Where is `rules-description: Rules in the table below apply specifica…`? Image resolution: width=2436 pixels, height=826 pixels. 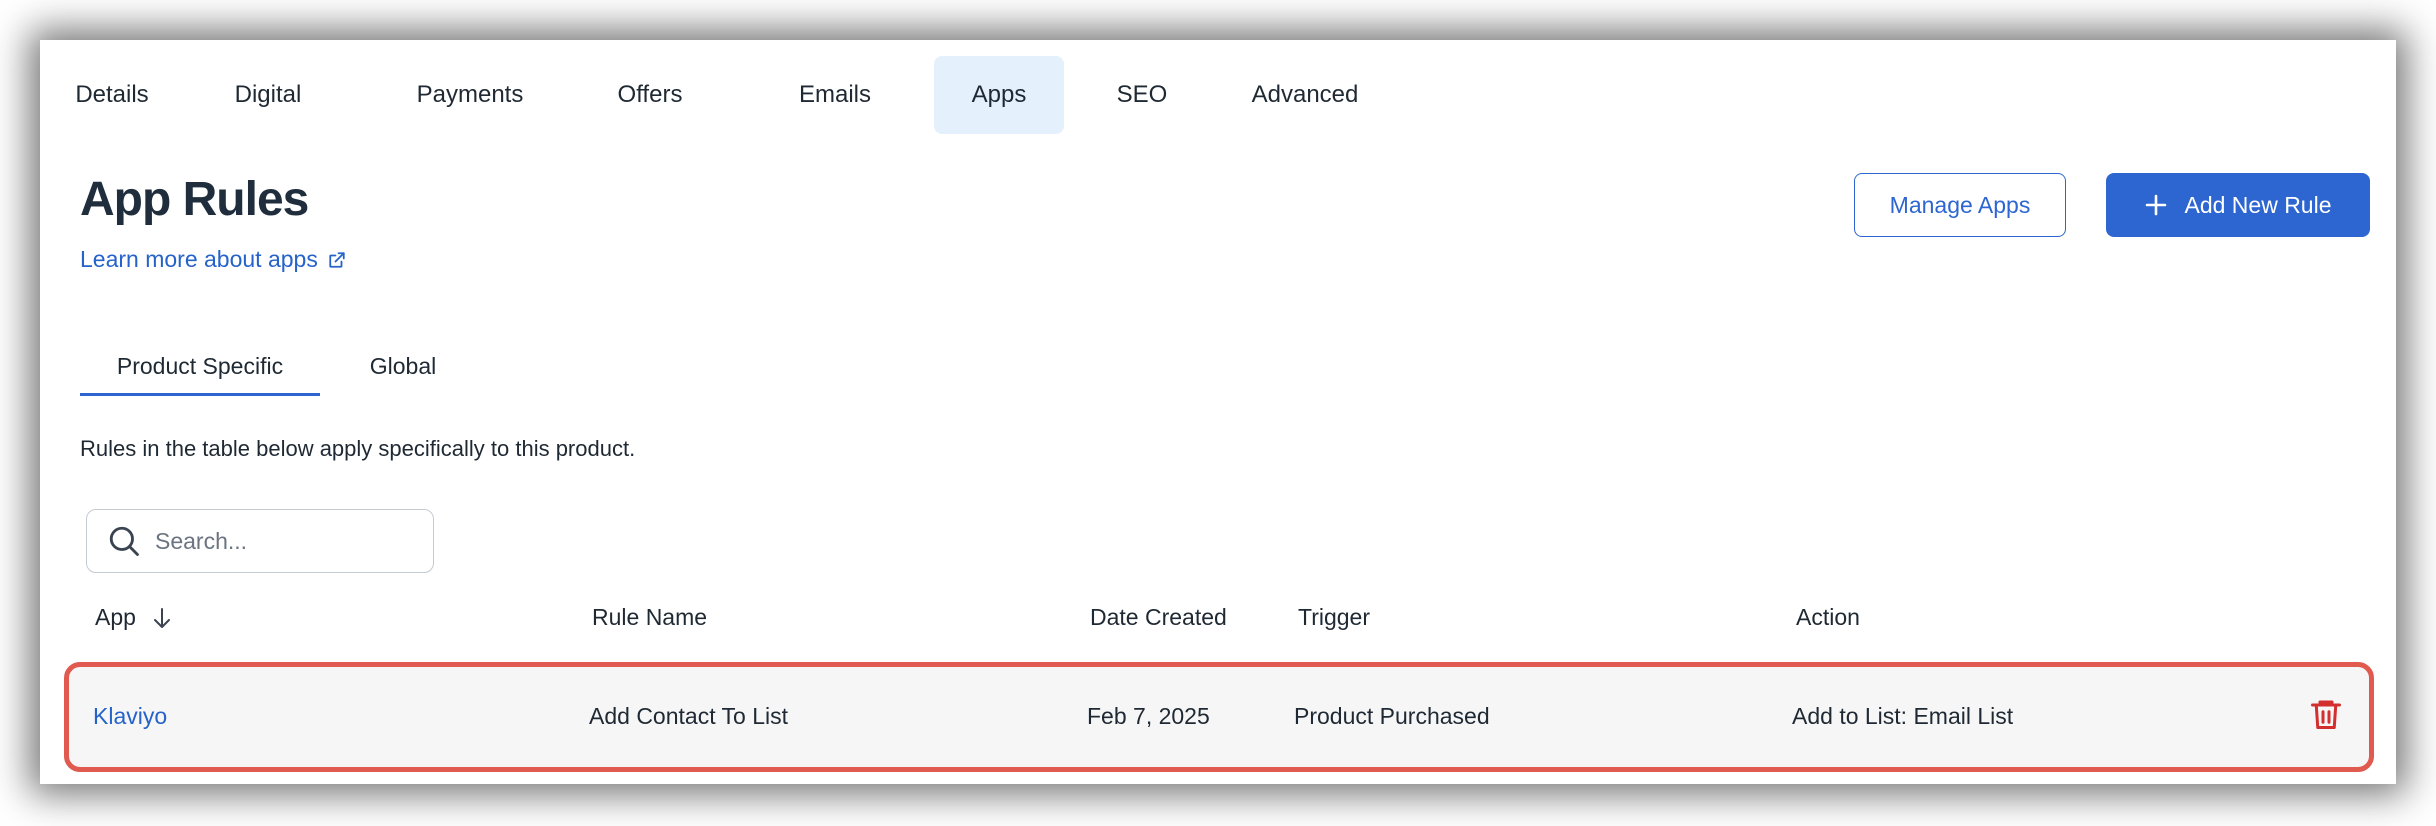
rules-description: Rules in the table below apply specifica… is located at coordinates (358, 448).